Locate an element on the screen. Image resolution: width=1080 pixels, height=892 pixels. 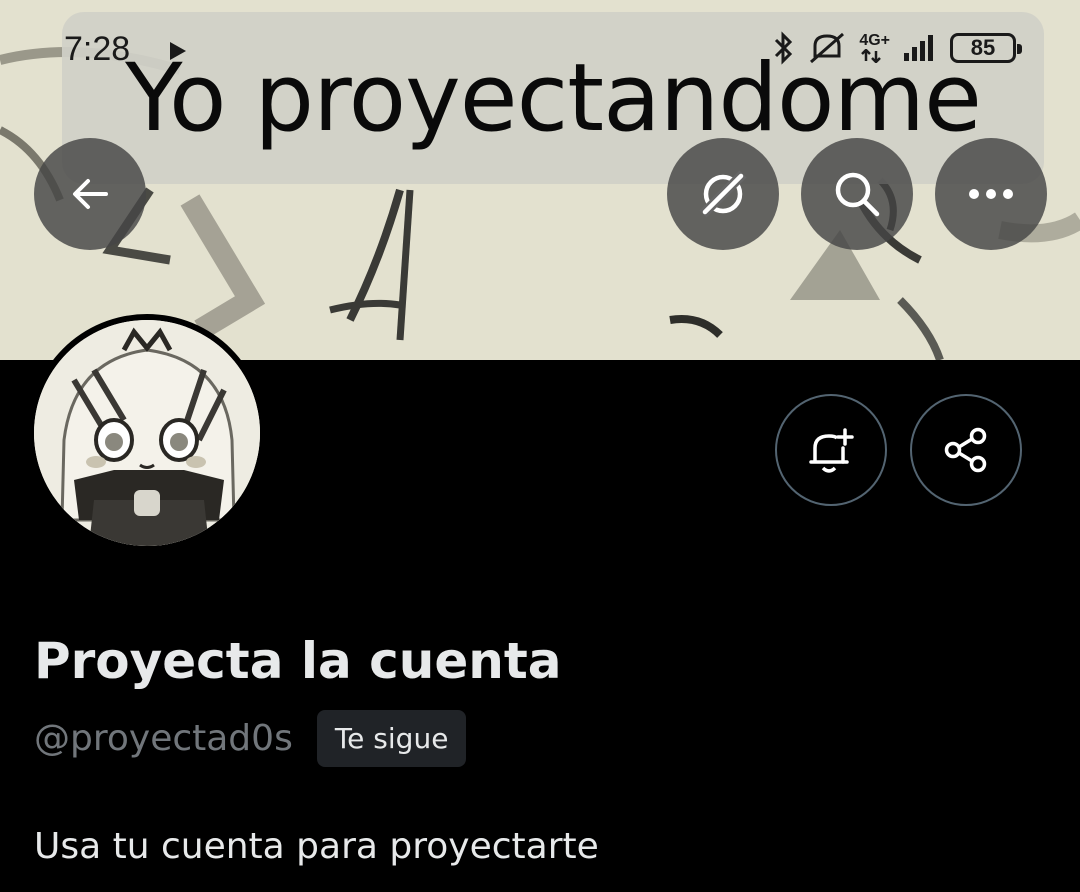
handle-row: @proyectad0s Te sigue is located at coordinates (250, 738).